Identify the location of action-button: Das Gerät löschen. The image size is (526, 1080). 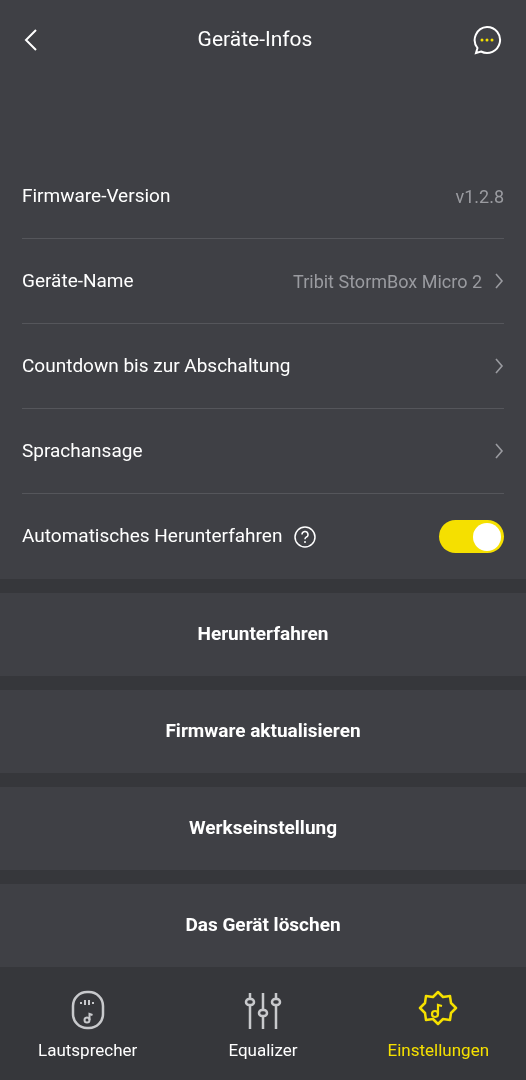
(263, 925).